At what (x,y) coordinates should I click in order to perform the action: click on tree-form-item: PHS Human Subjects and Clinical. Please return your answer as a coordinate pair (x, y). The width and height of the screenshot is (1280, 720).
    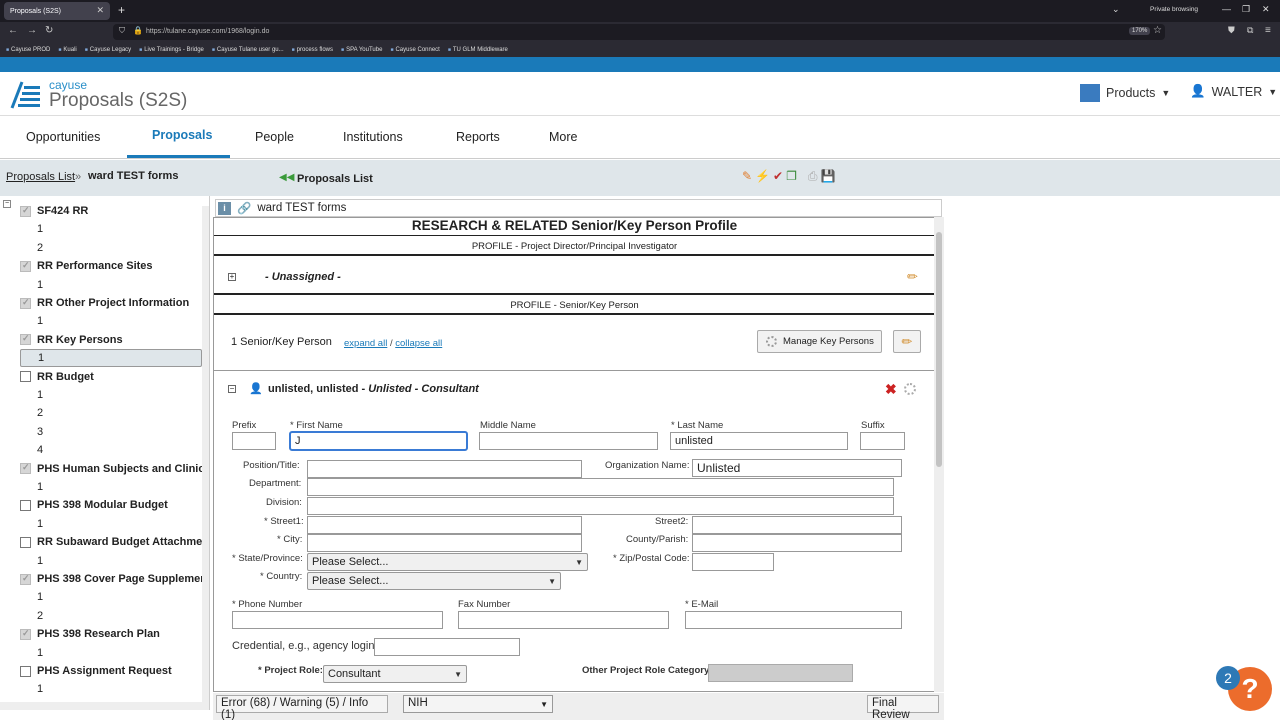
    Looking at the image, I should click on (111, 469).